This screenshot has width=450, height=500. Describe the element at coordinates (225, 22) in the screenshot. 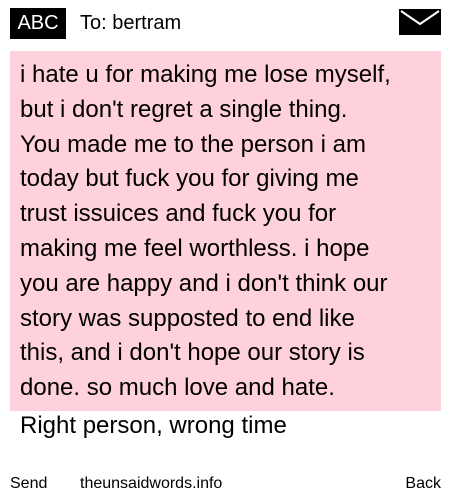

I see `message-header: ABC To: bertram` at that location.